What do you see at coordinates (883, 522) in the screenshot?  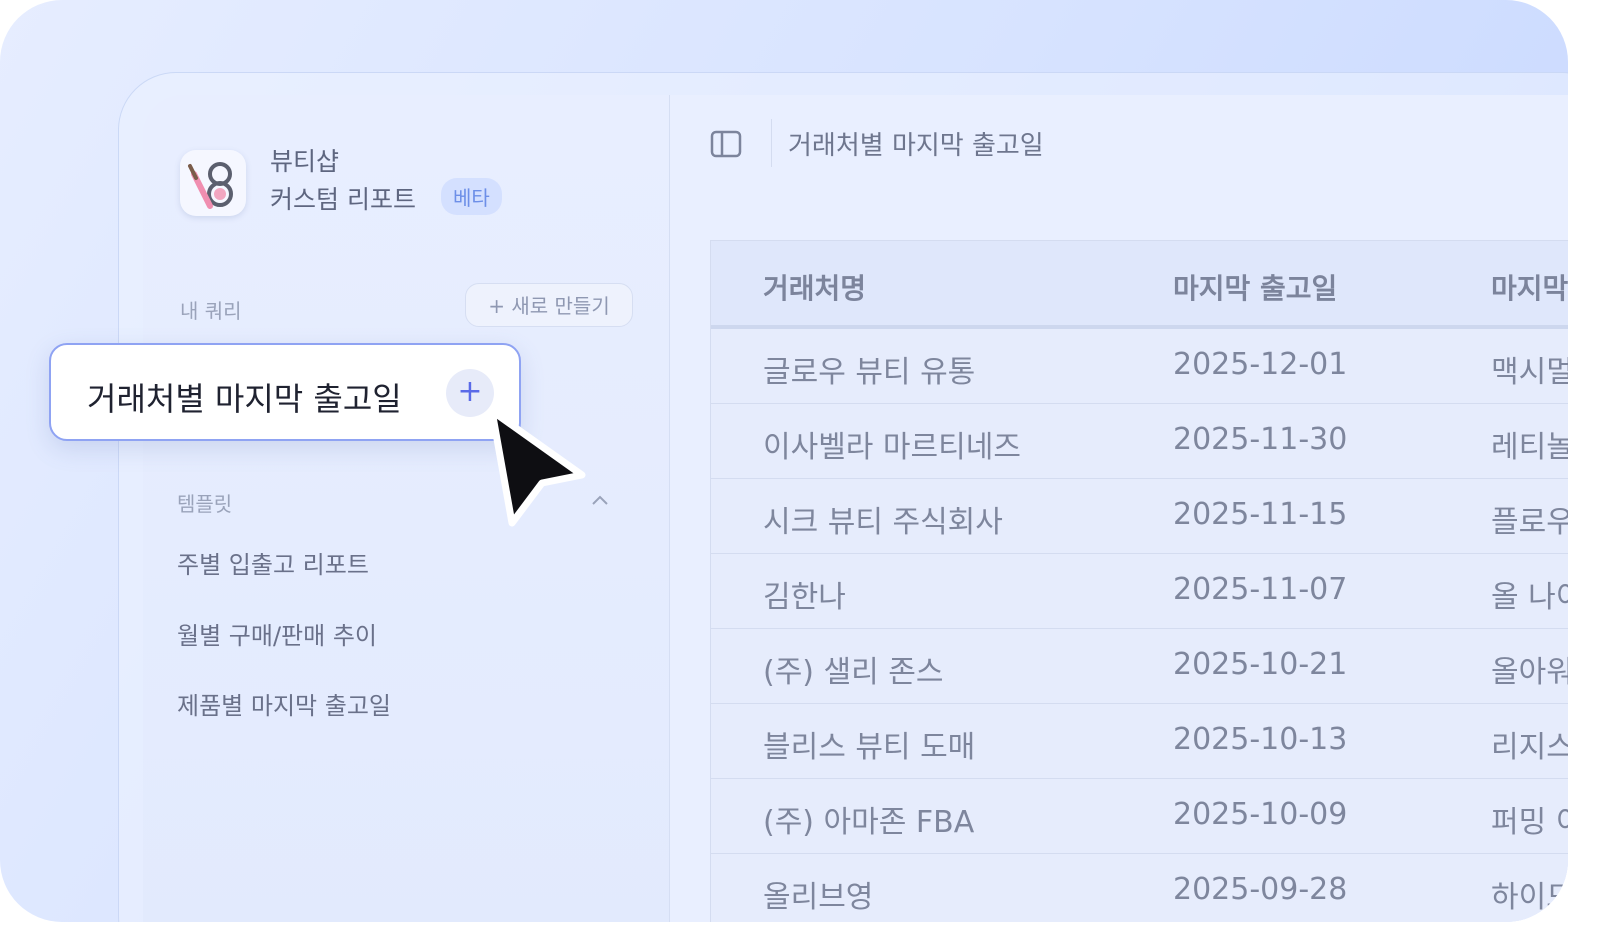 I see `cell-vendor: 시크 뷰티 주식회사` at bounding box center [883, 522].